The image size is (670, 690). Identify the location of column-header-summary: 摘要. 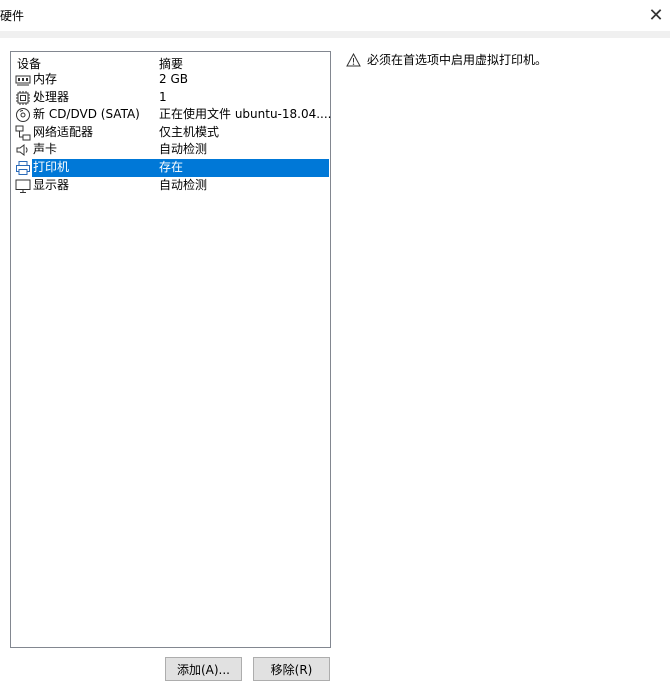
(171, 63).